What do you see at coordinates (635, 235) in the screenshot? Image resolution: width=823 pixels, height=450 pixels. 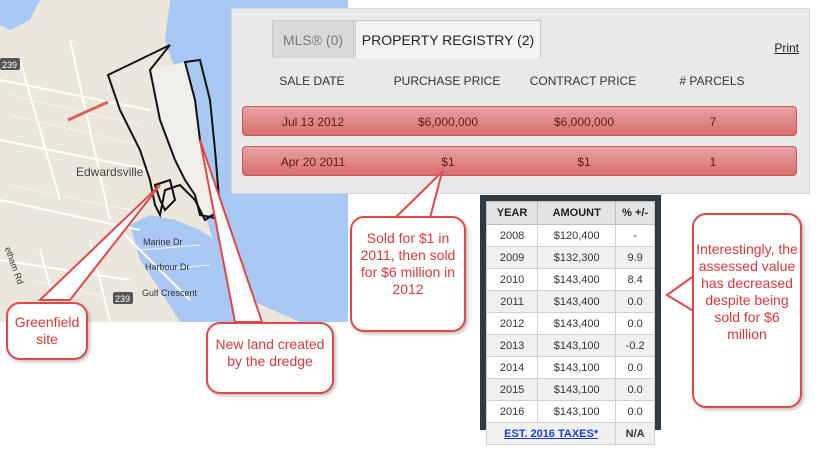 I see `change-cell: -` at bounding box center [635, 235].